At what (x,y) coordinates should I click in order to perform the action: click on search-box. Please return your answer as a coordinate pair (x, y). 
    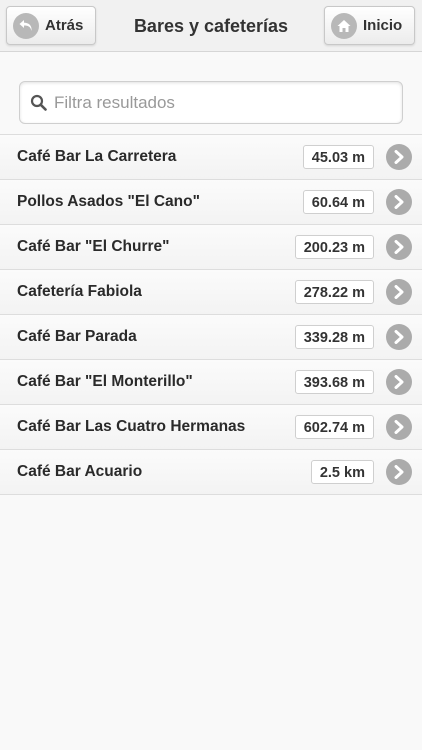
    Looking at the image, I should click on (211, 102).